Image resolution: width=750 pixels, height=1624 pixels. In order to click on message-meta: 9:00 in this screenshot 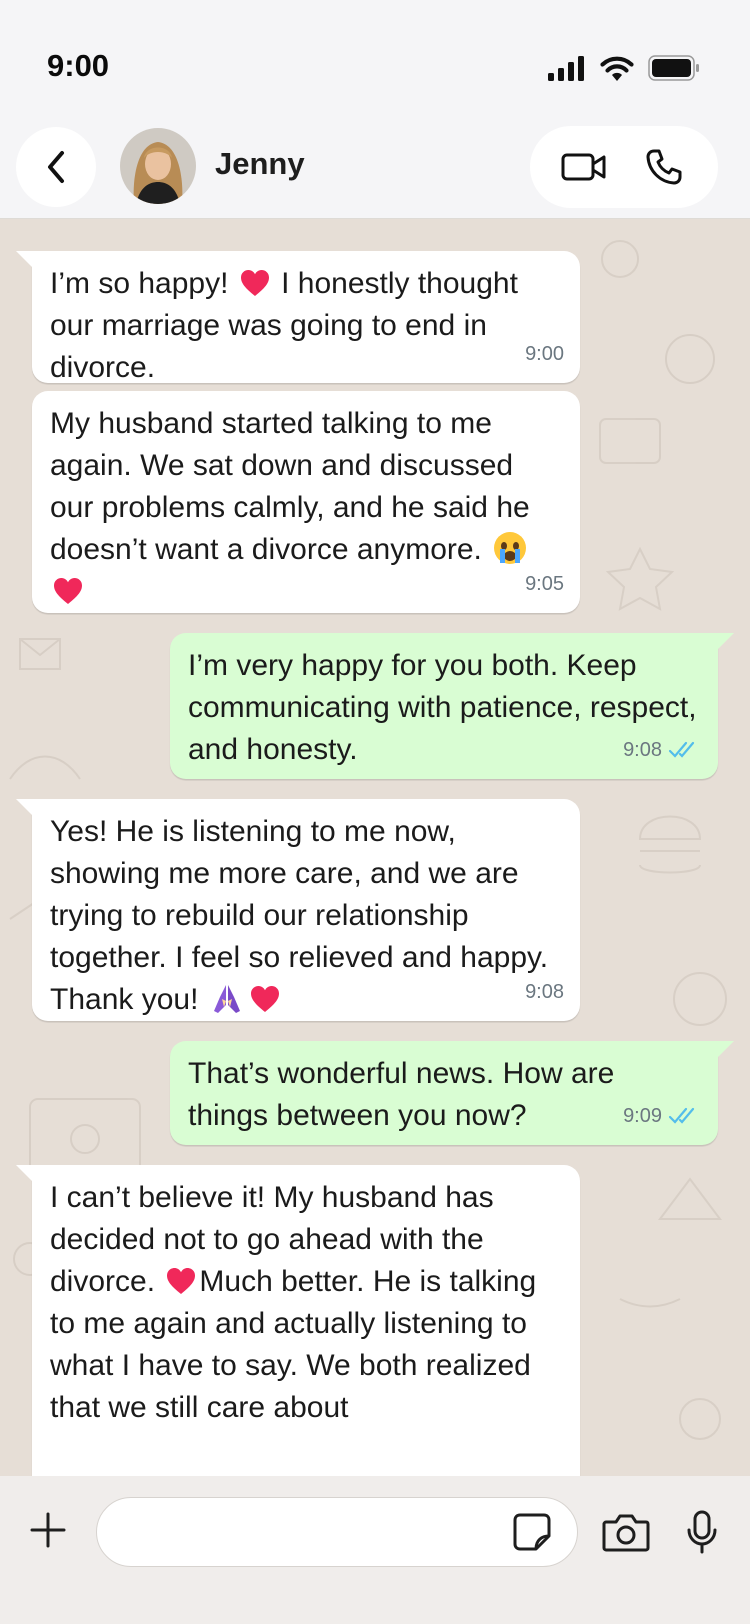, I will do `click(544, 354)`.